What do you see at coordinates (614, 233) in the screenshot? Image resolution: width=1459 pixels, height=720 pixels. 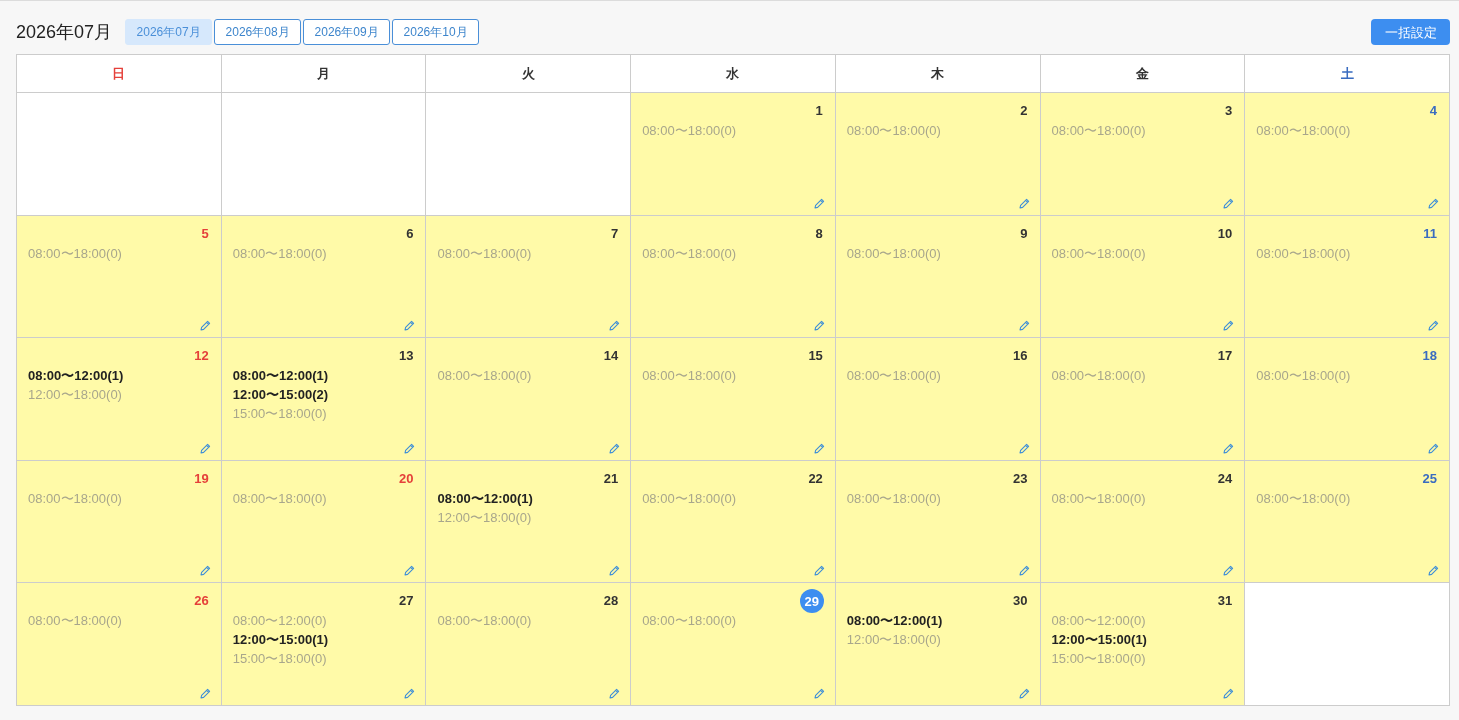 I see `day-number: 7` at bounding box center [614, 233].